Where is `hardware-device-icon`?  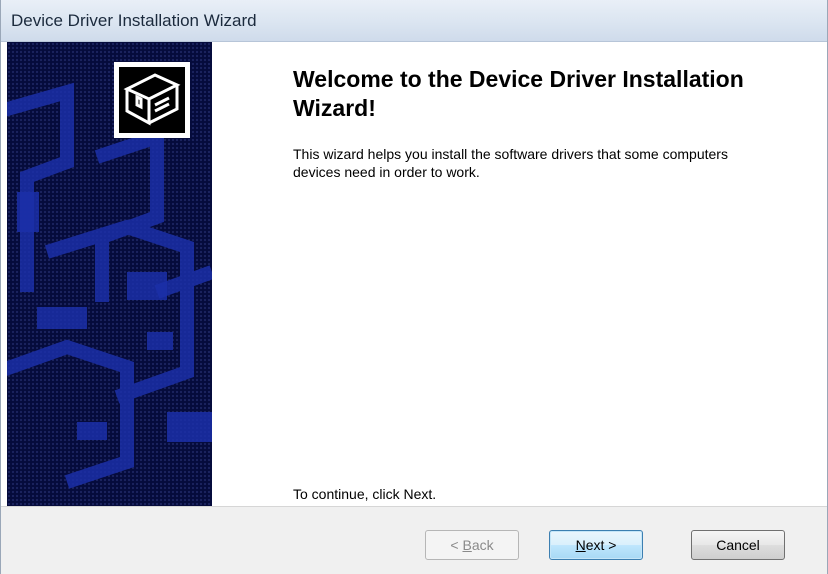
hardware-device-icon is located at coordinates (152, 100).